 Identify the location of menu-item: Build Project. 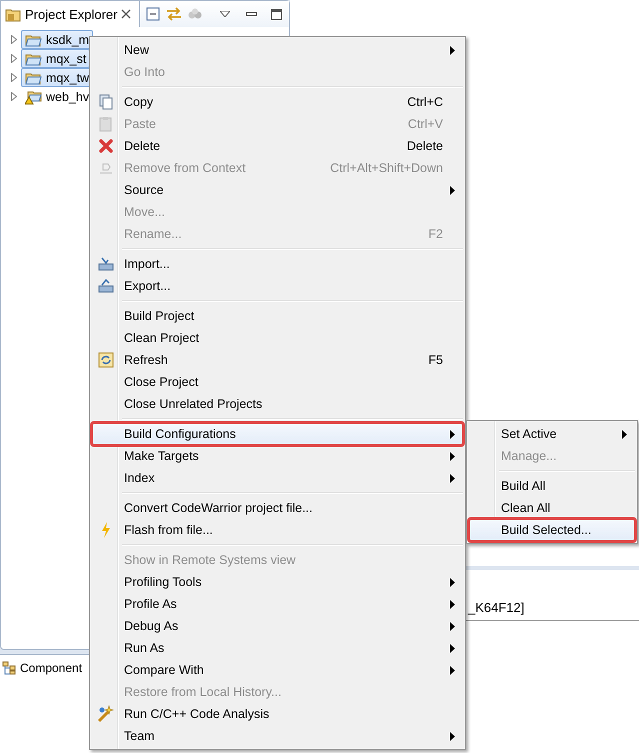
(277, 316).